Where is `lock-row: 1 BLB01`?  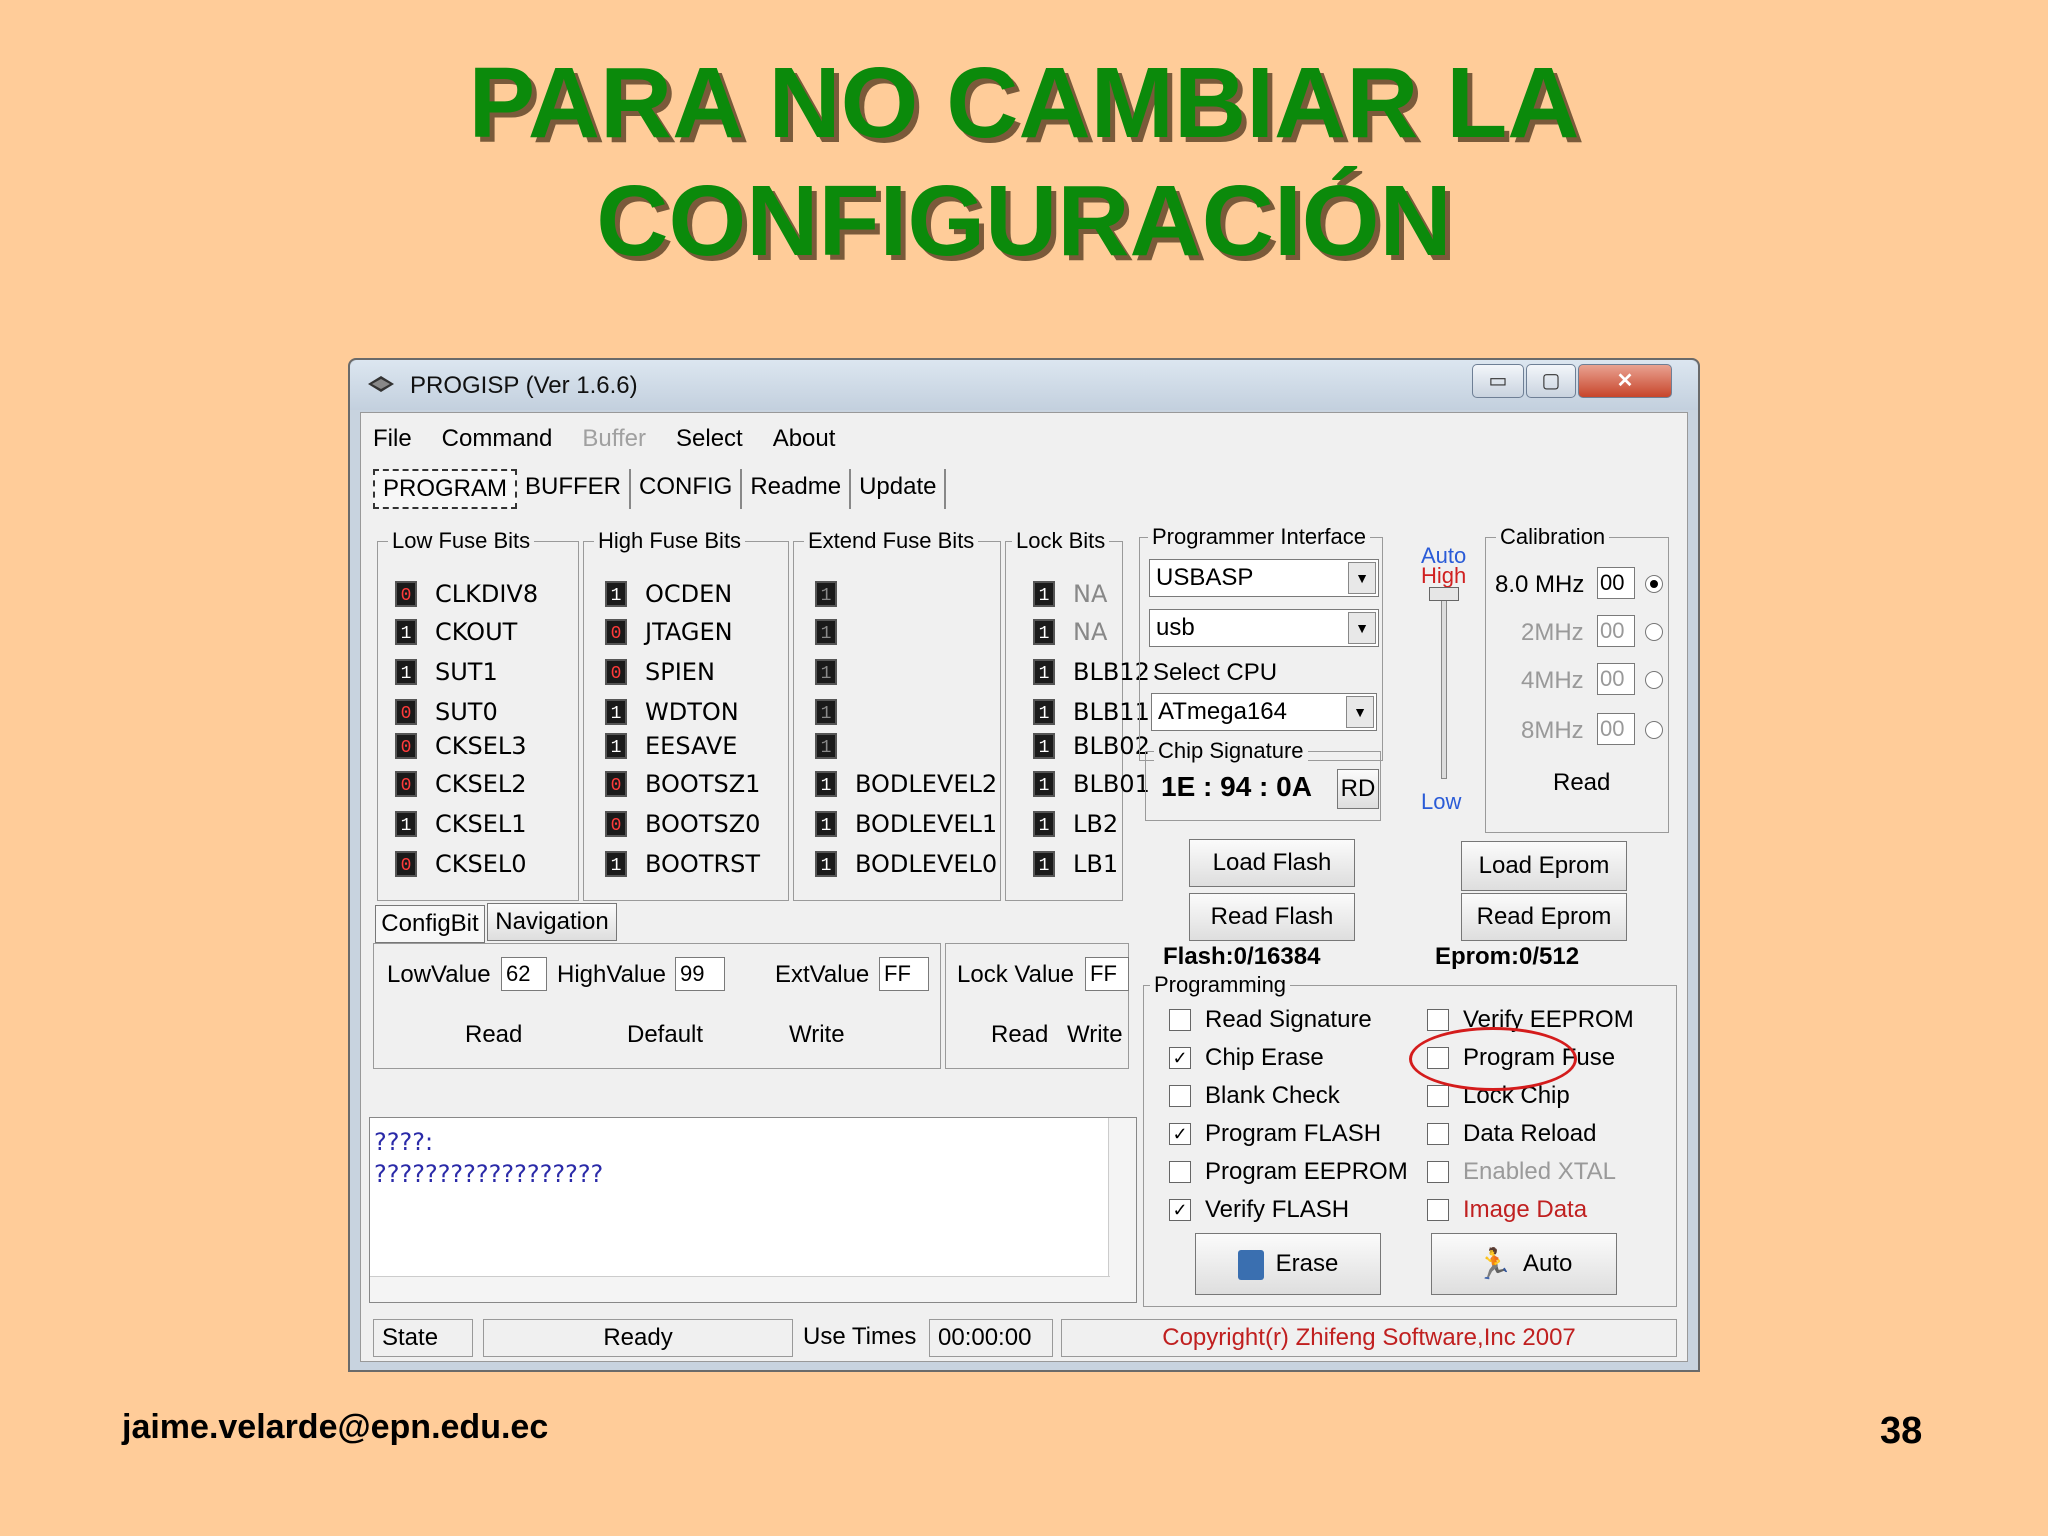
lock-row: 1 BLB01 is located at coordinates (1091, 784).